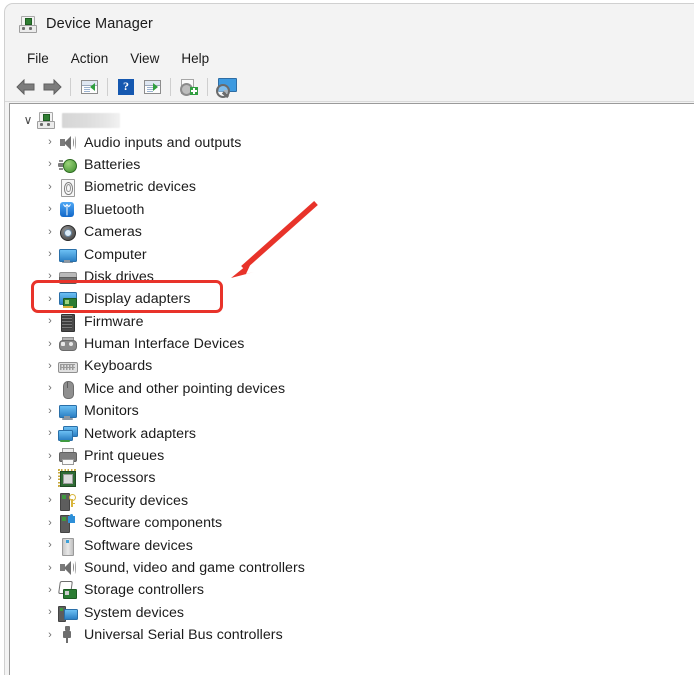 The height and width of the screenshot is (683, 694). I want to click on tree-root-node: ∨, so click(352, 120).